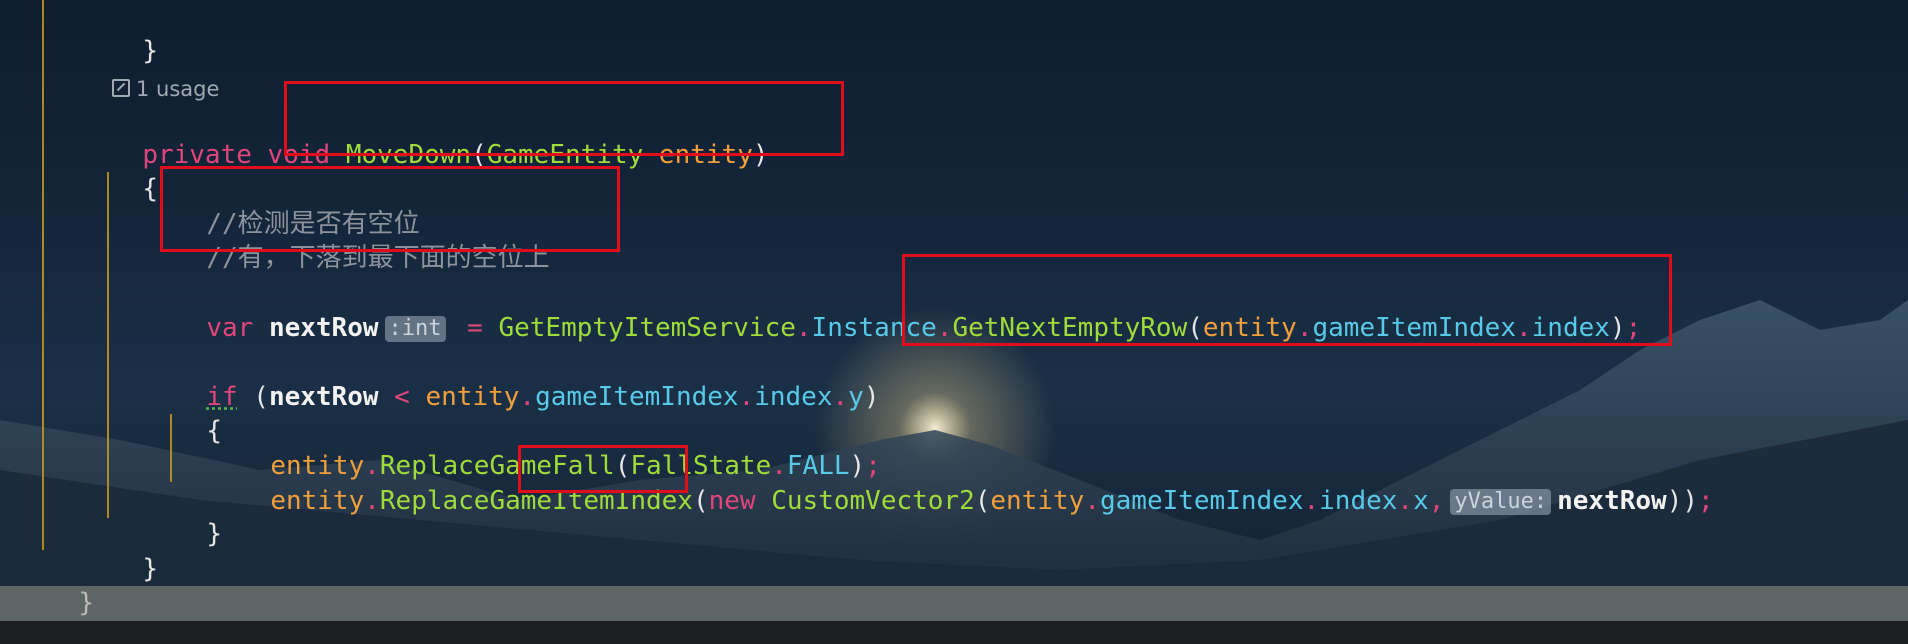  What do you see at coordinates (1612, 501) in the screenshot?
I see `next-row-arg: nextRow` at bounding box center [1612, 501].